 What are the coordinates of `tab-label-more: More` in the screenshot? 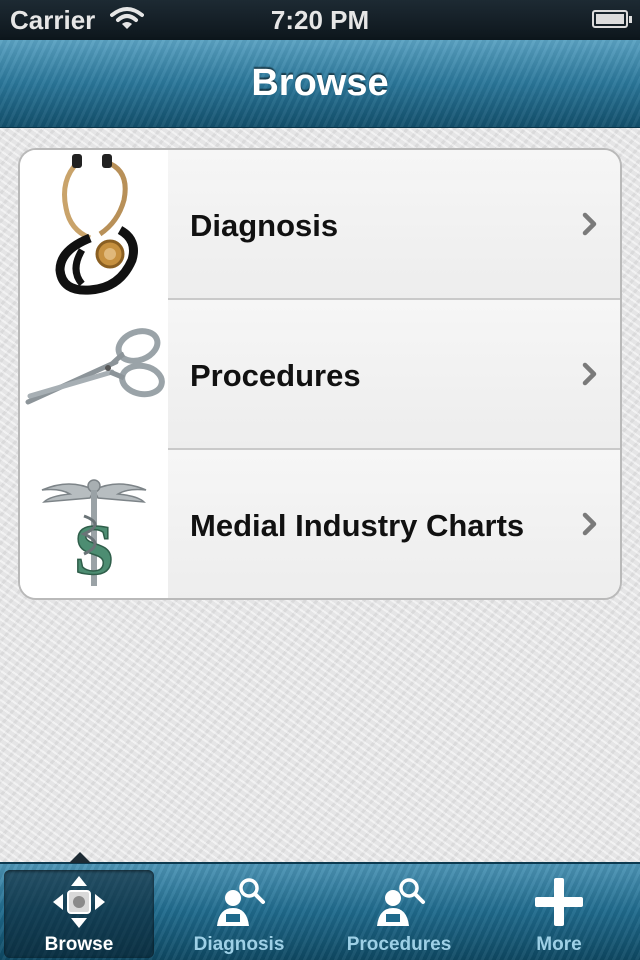 It's located at (559, 944).